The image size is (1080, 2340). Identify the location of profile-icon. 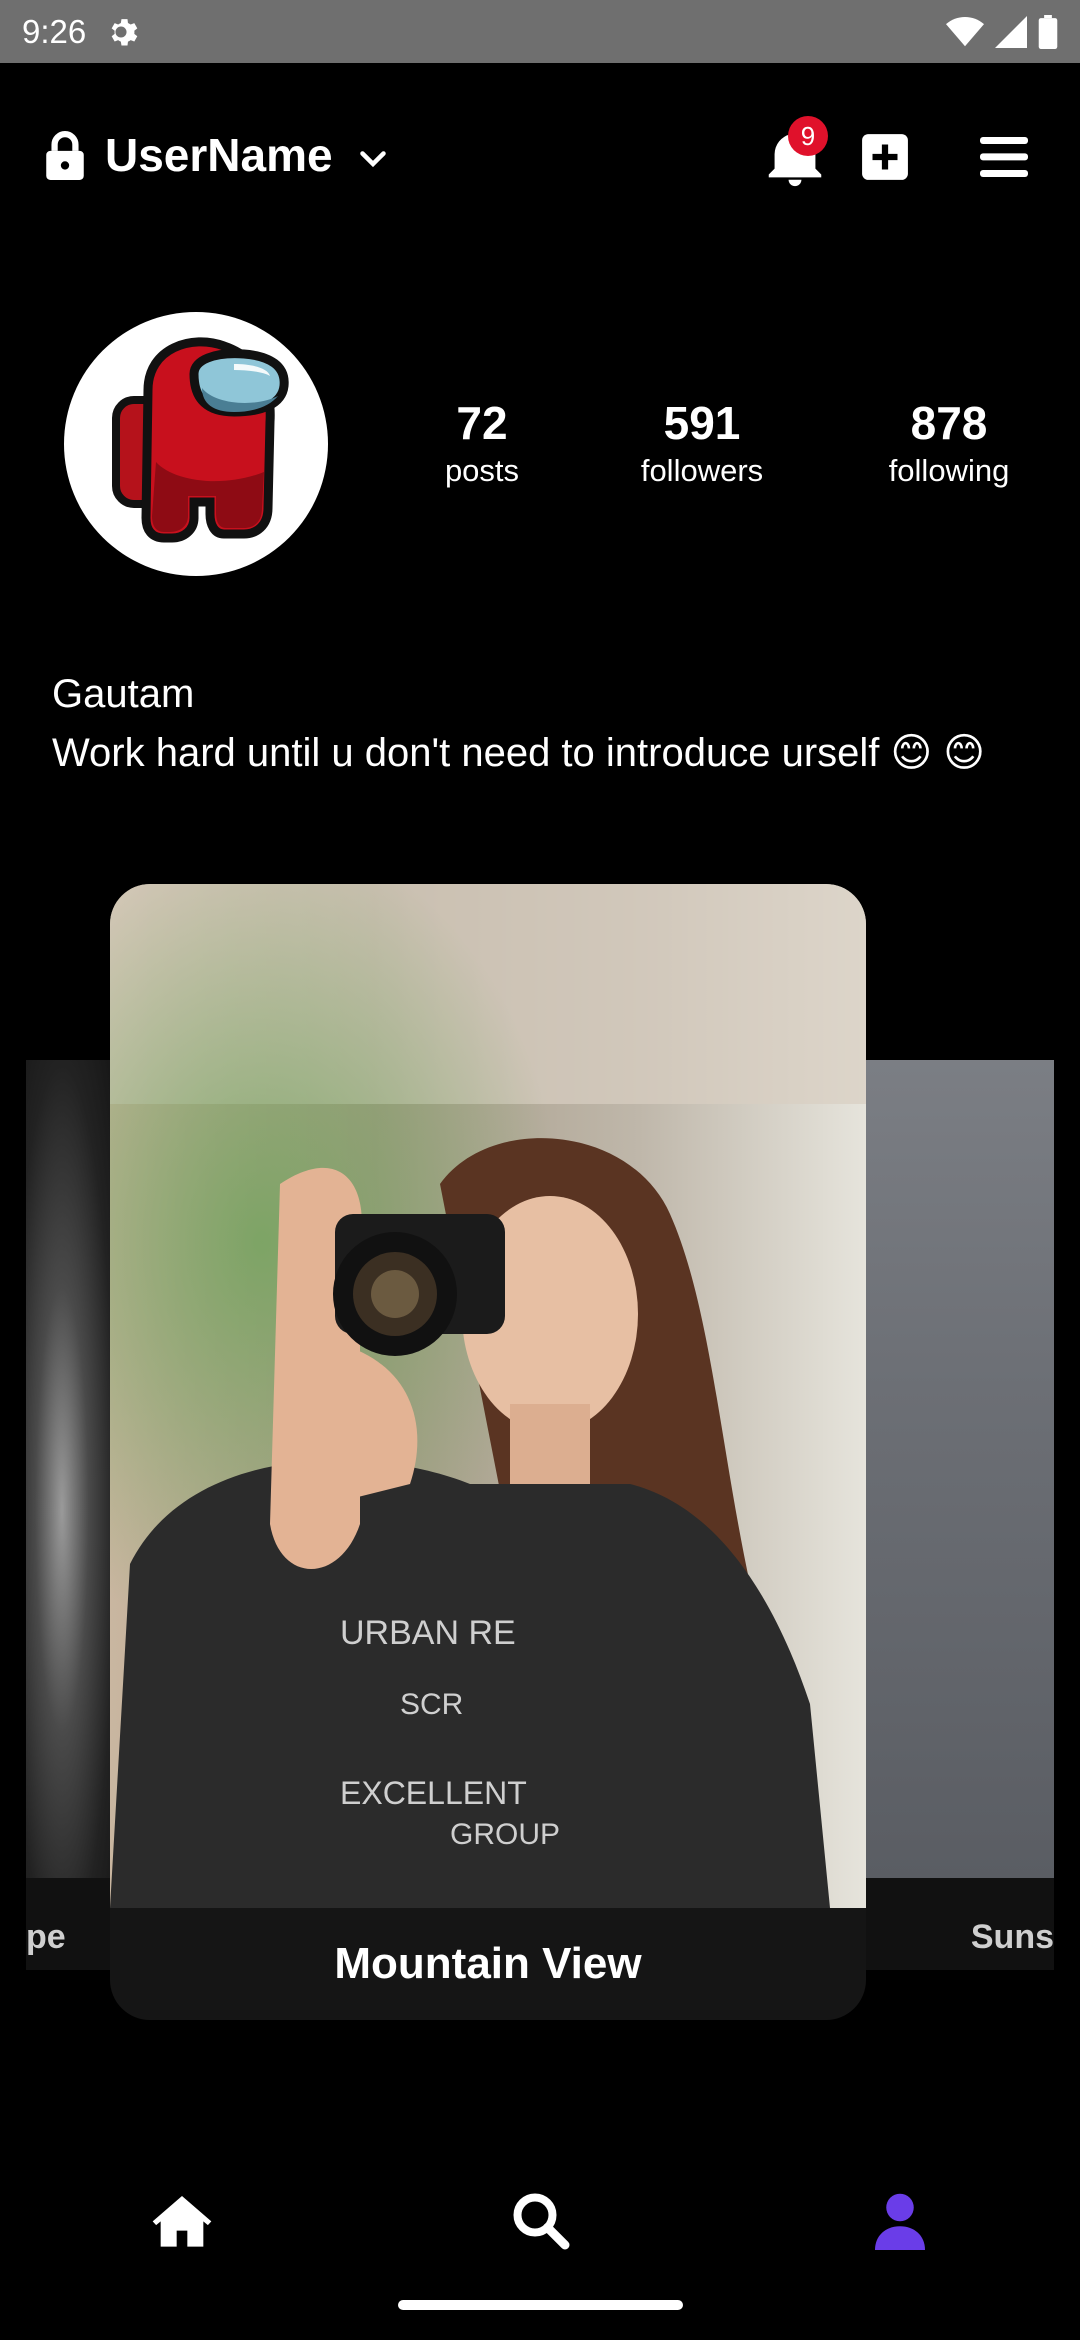
(900, 2220).